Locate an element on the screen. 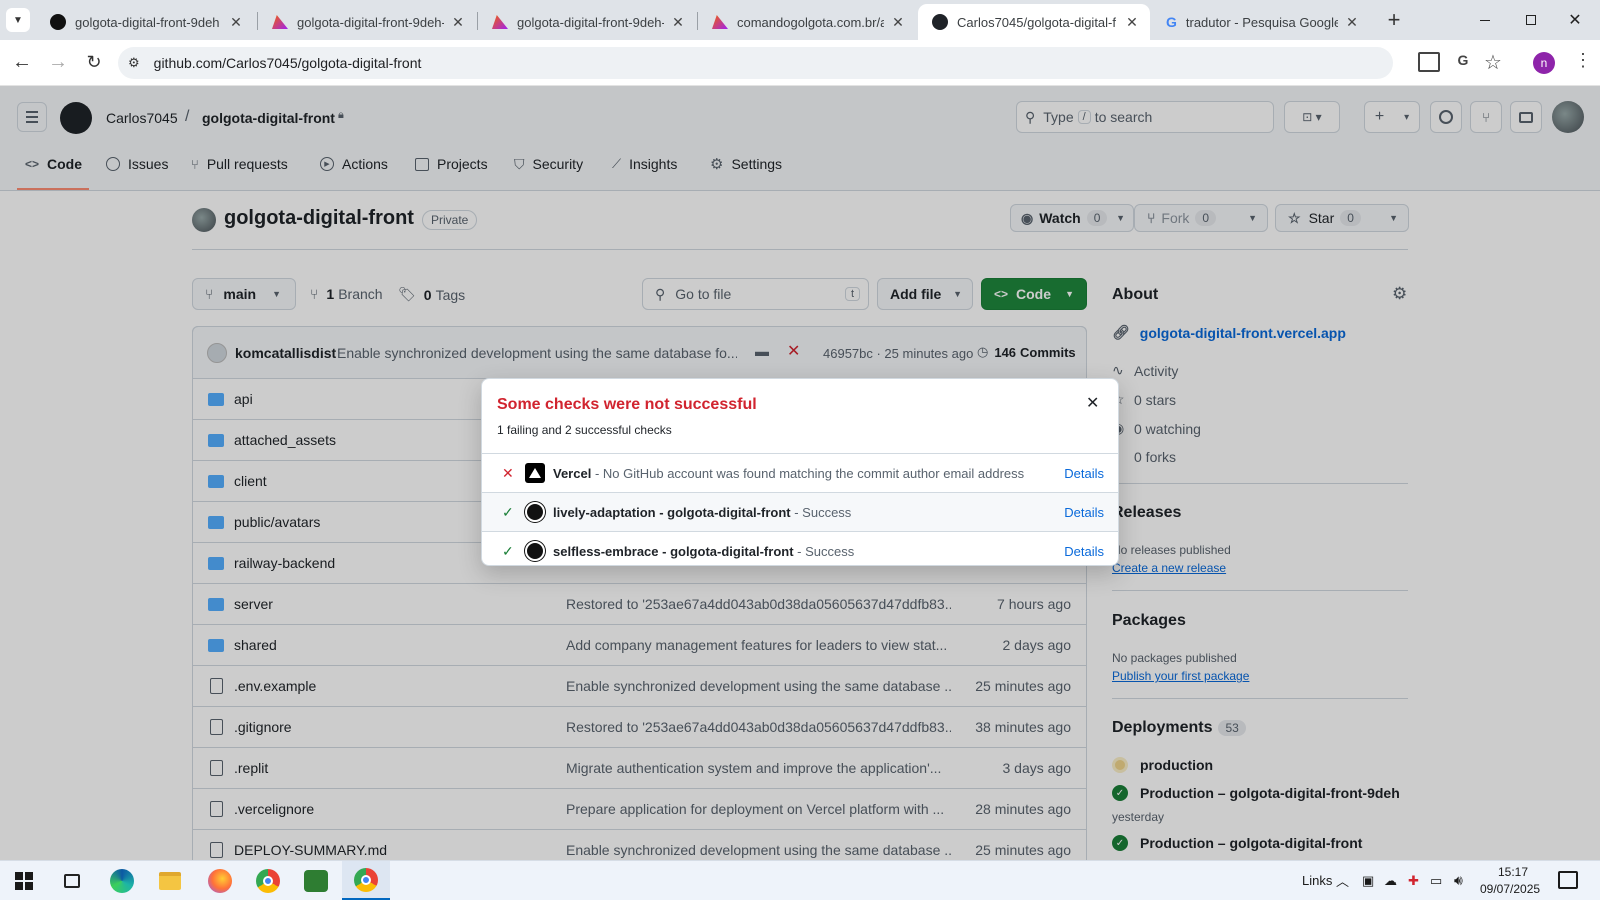  translate-icon: G is located at coordinates (1463, 62).